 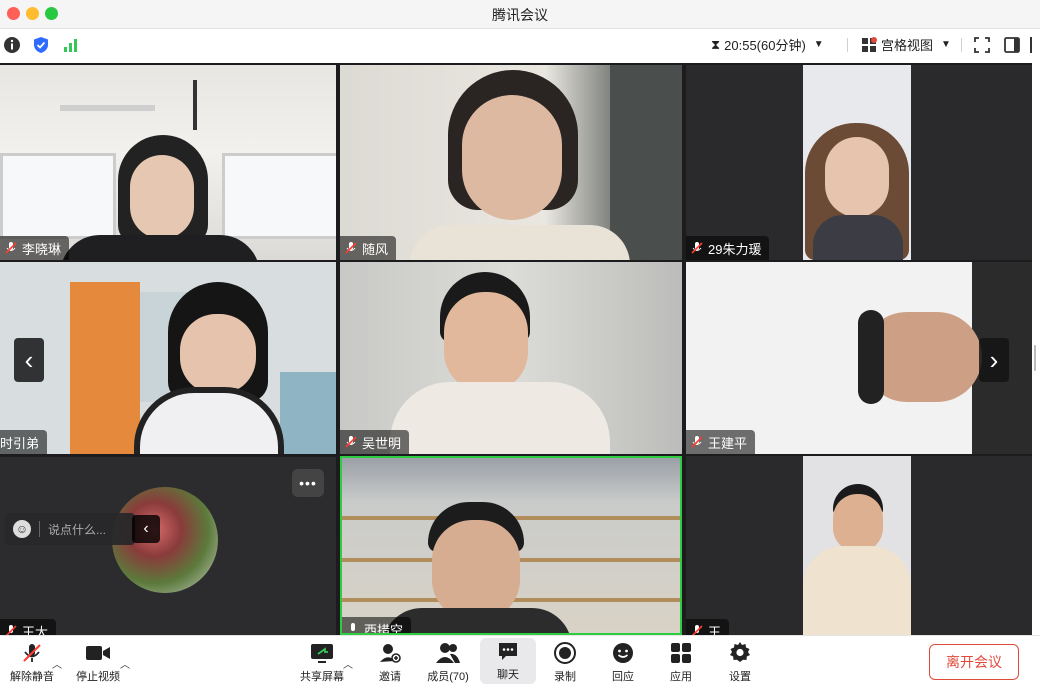 I want to click on members-button: 成员(70), so click(x=448, y=662).